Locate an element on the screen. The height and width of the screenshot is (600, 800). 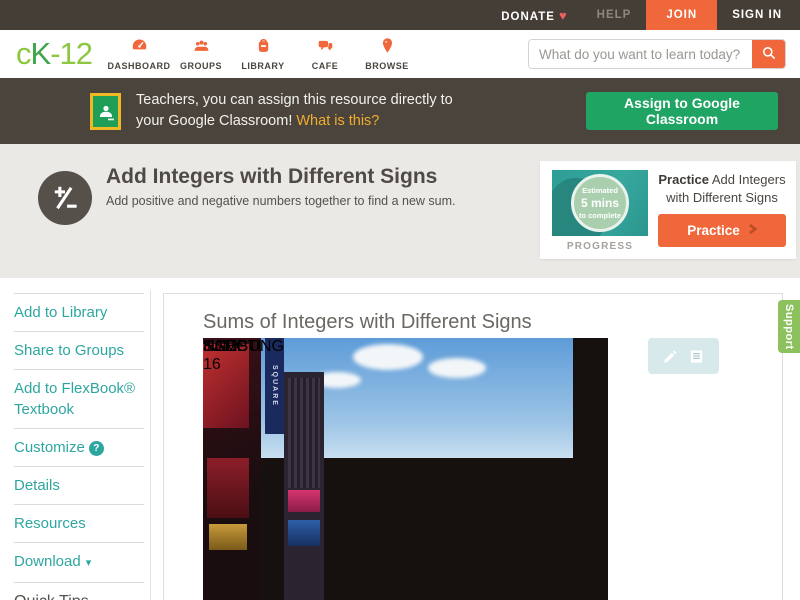
sidebar-item-add-to-flexbook: Add to FlexBook® Textbook is located at coordinates (79, 398).